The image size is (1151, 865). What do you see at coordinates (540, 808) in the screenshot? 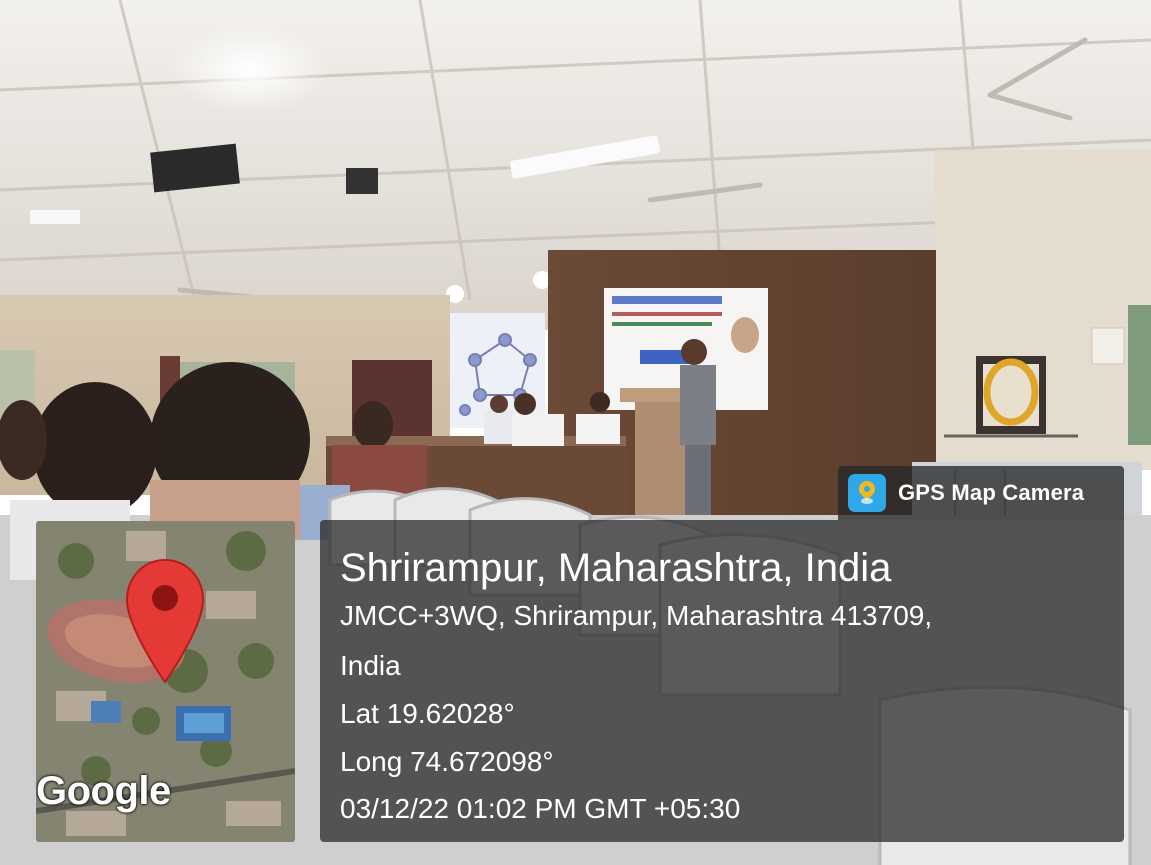
I see `datetime: 03/12/22 01:02 PM GMT +05:30` at bounding box center [540, 808].